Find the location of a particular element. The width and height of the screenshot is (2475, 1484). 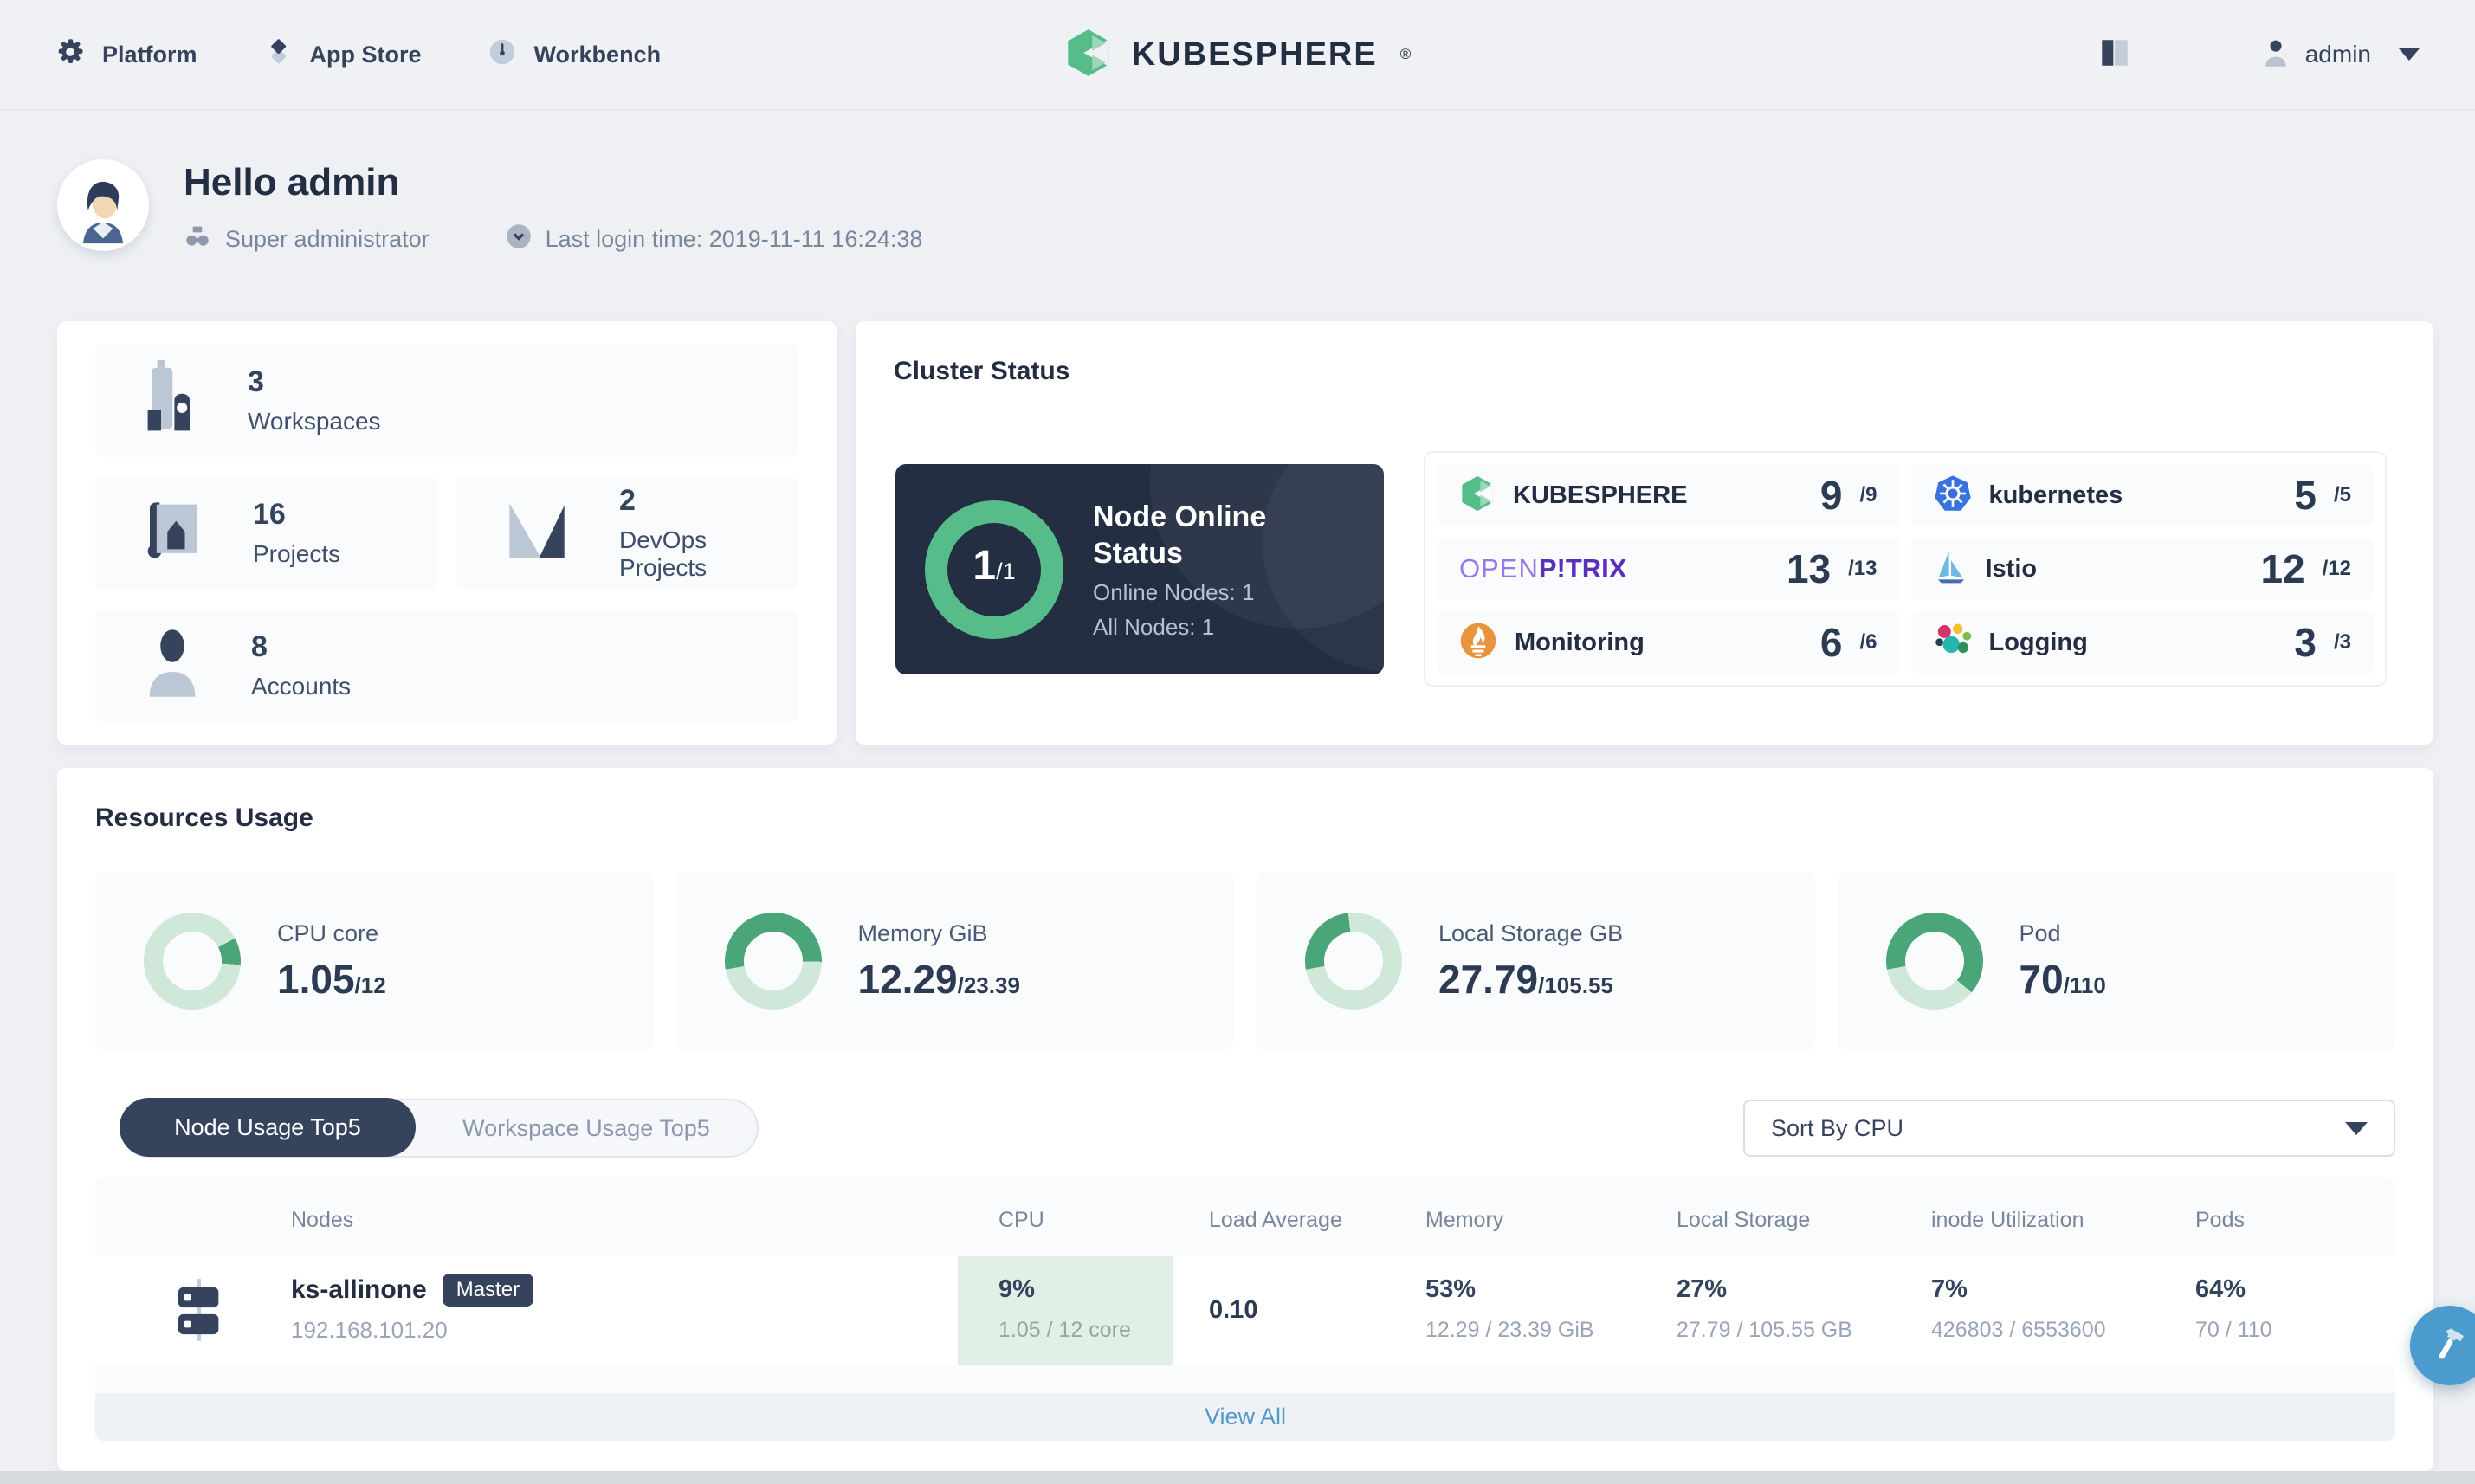

role-icon is located at coordinates (197, 239).